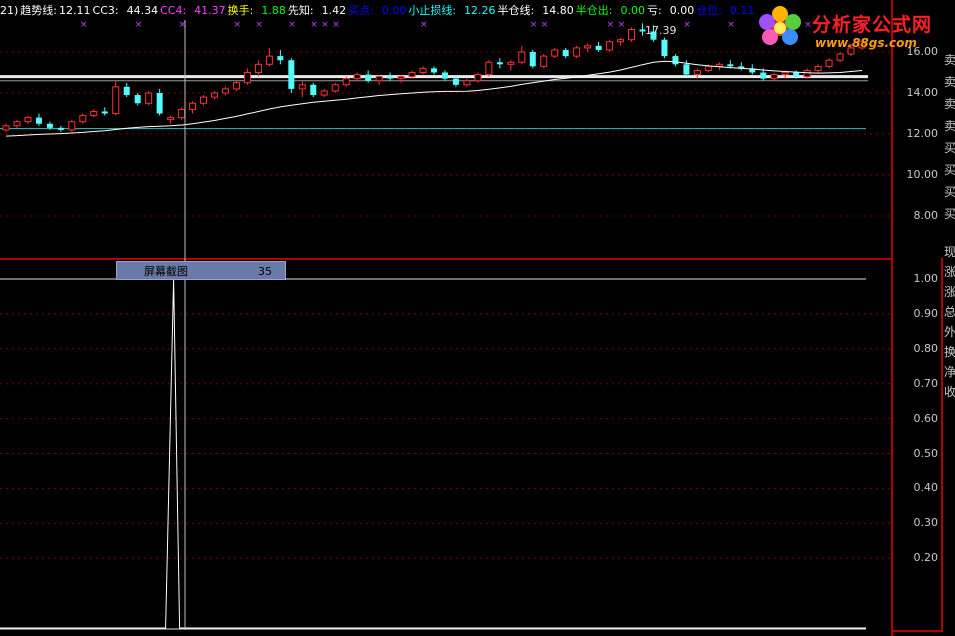 This screenshot has height=636, width=955. I want to click on header-item: 半仓出:, so click(594, 10).